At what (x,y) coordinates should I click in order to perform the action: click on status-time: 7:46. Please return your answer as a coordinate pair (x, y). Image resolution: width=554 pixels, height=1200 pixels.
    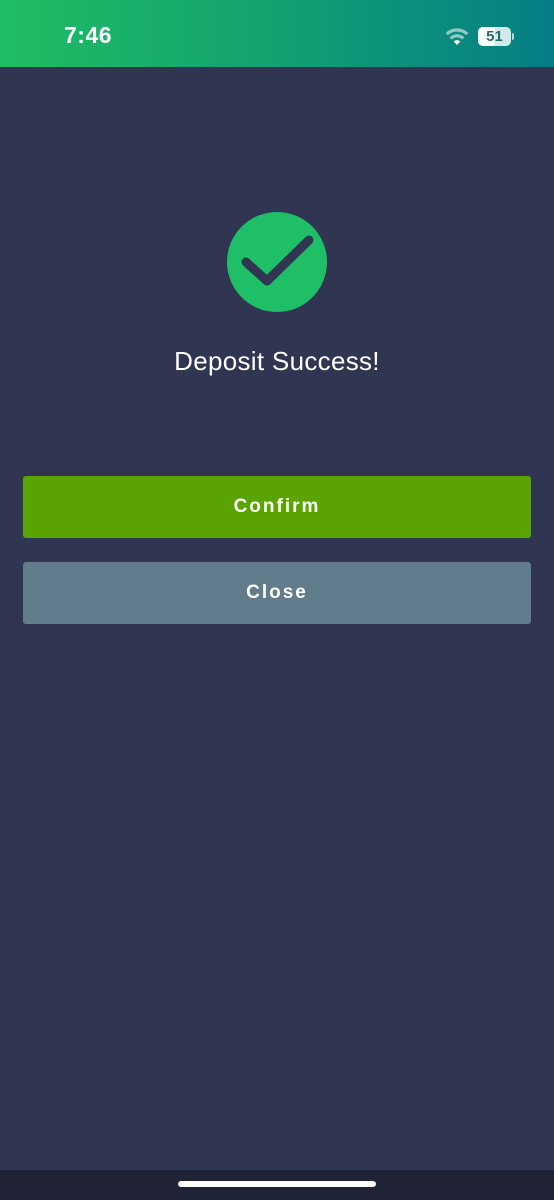
    Looking at the image, I should click on (88, 35).